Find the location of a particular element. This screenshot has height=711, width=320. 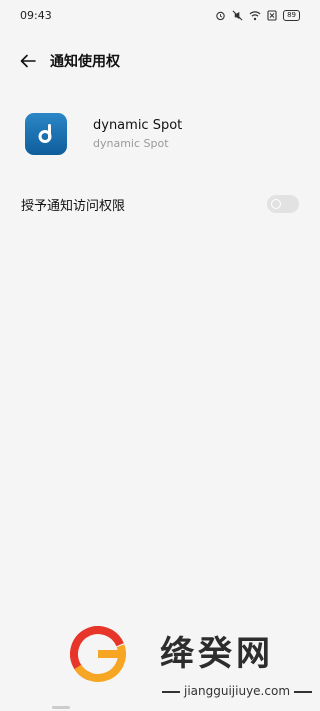

status-time: 09:43 is located at coordinates (36, 15).